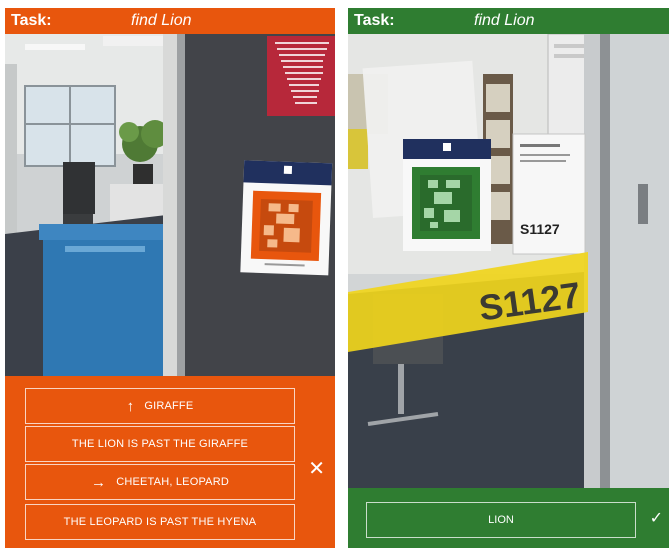 The height and width of the screenshot is (548, 669). What do you see at coordinates (130, 406) in the screenshot?
I see `arrow-up-icon: ↑` at bounding box center [130, 406].